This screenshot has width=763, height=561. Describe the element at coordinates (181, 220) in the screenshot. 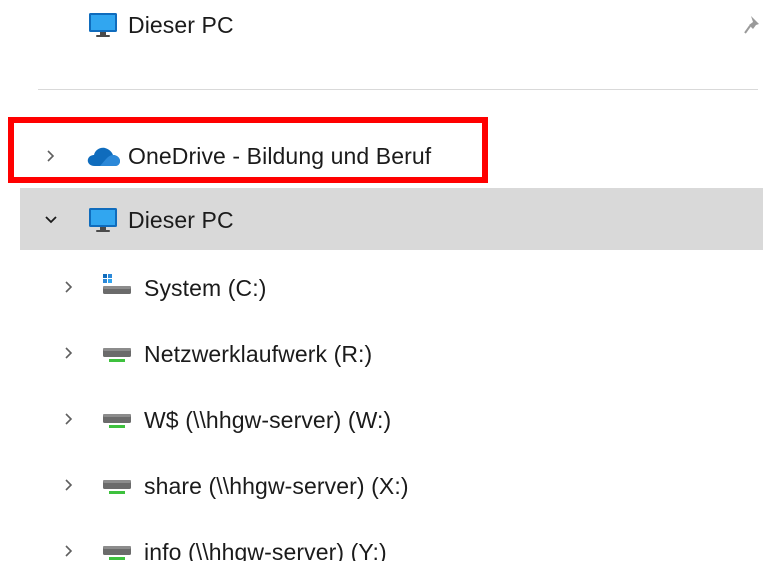

I see `tree-item-label: Dieser PC` at that location.